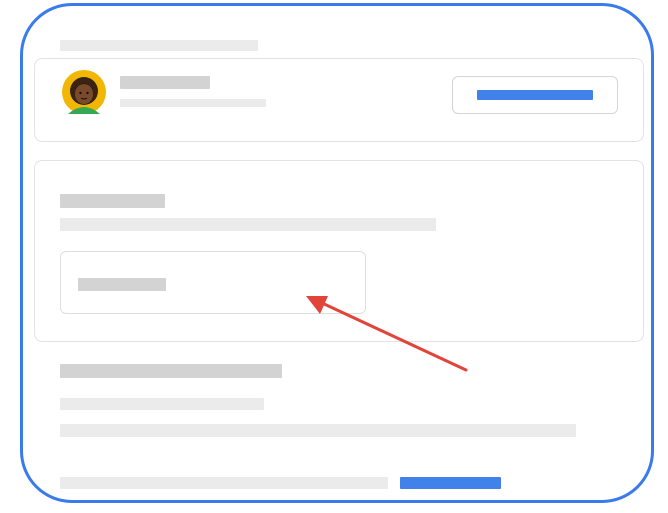  Describe the element at coordinates (159, 45) in the screenshot. I see `page-title-placeholder` at that location.